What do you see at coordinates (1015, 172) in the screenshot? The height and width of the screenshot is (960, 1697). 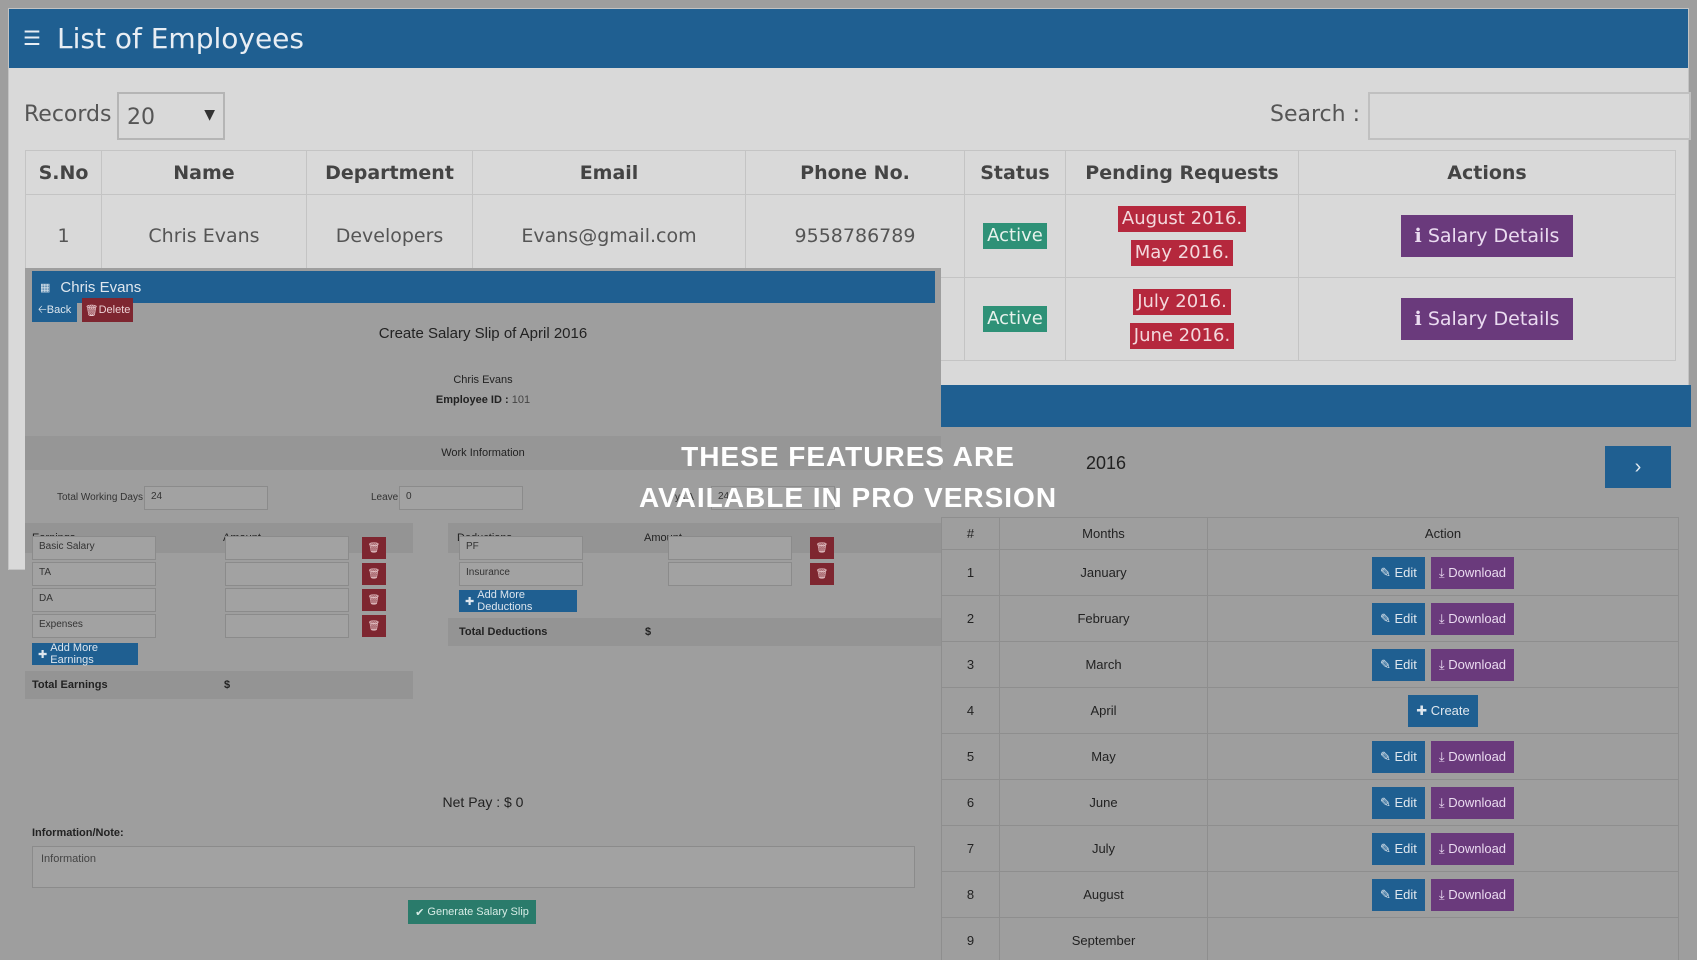 I see `column-header: Status` at bounding box center [1015, 172].